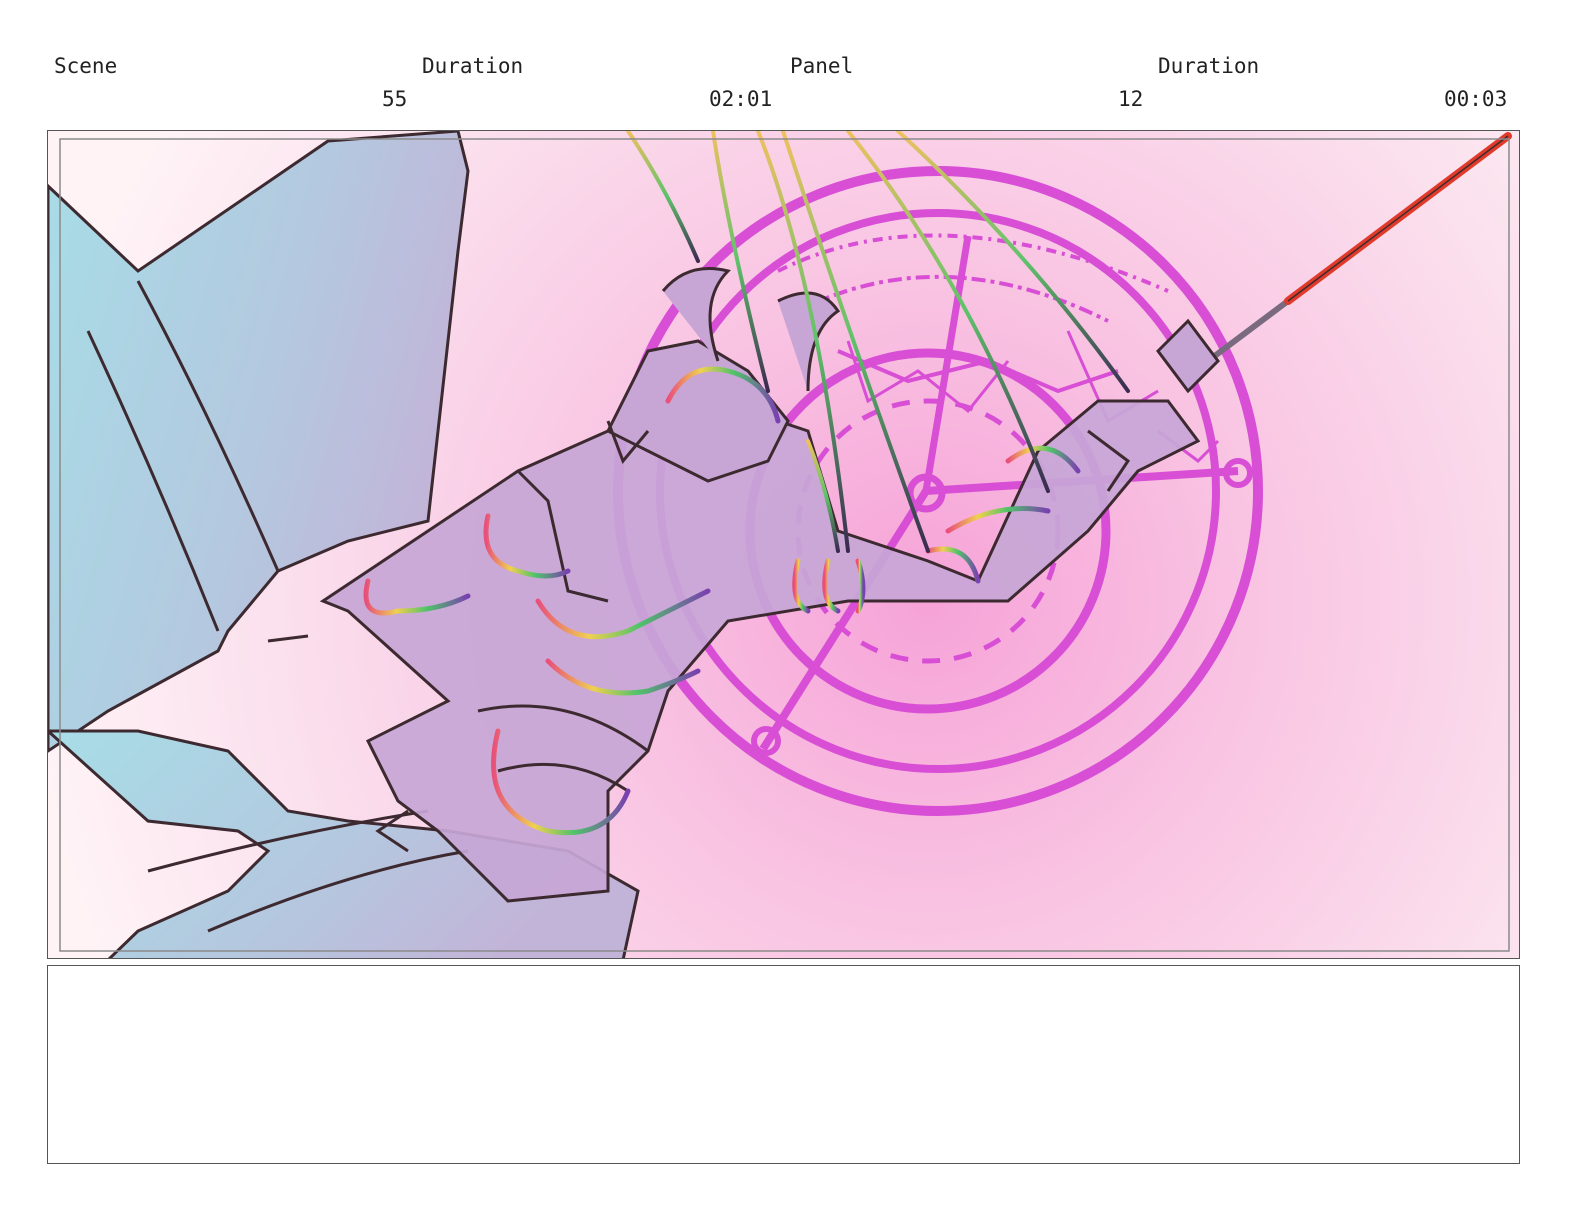 Image resolution: width=1584 pixels, height=1224 pixels. What do you see at coordinates (1131, 99) in the screenshot?
I see `panel-number: 12` at bounding box center [1131, 99].